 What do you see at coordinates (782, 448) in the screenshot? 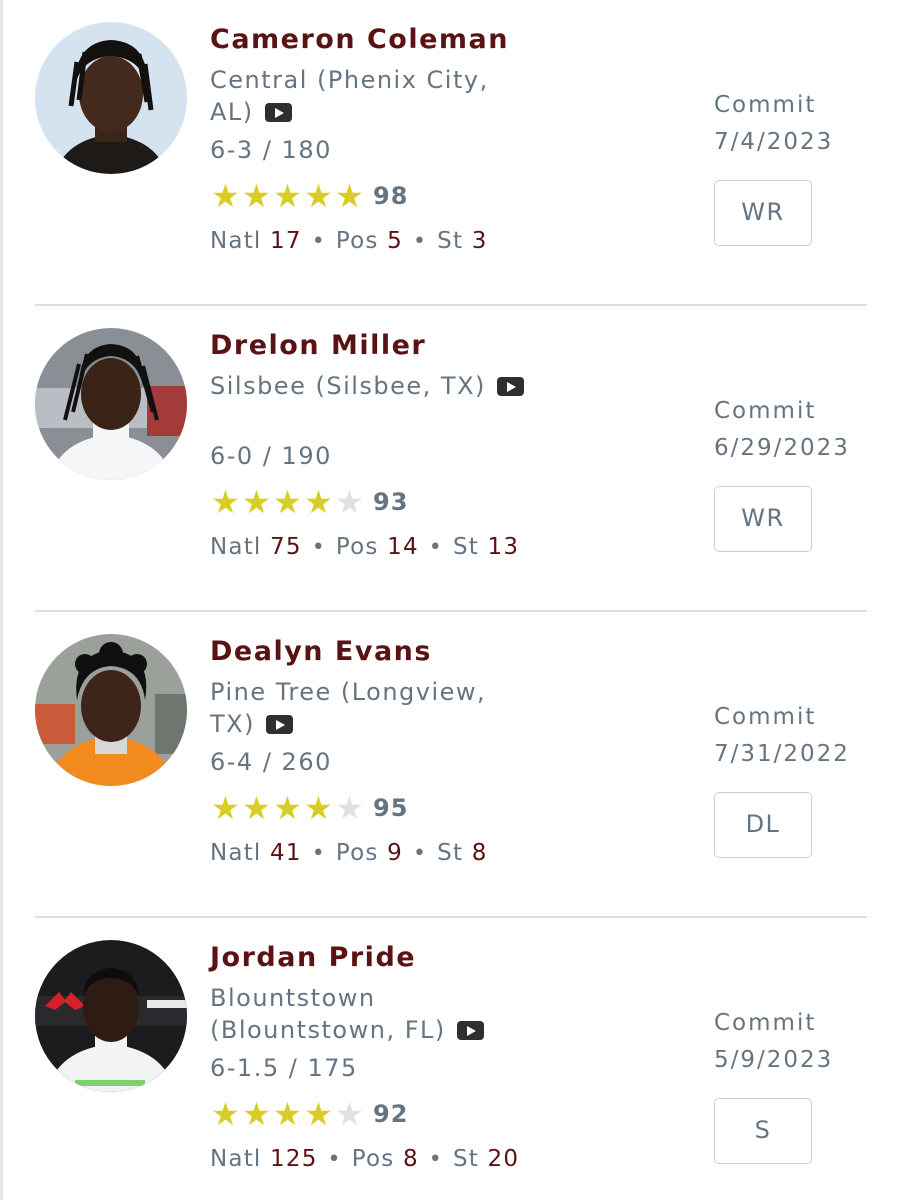
I see `commit-date: 6/29/2023` at bounding box center [782, 448].